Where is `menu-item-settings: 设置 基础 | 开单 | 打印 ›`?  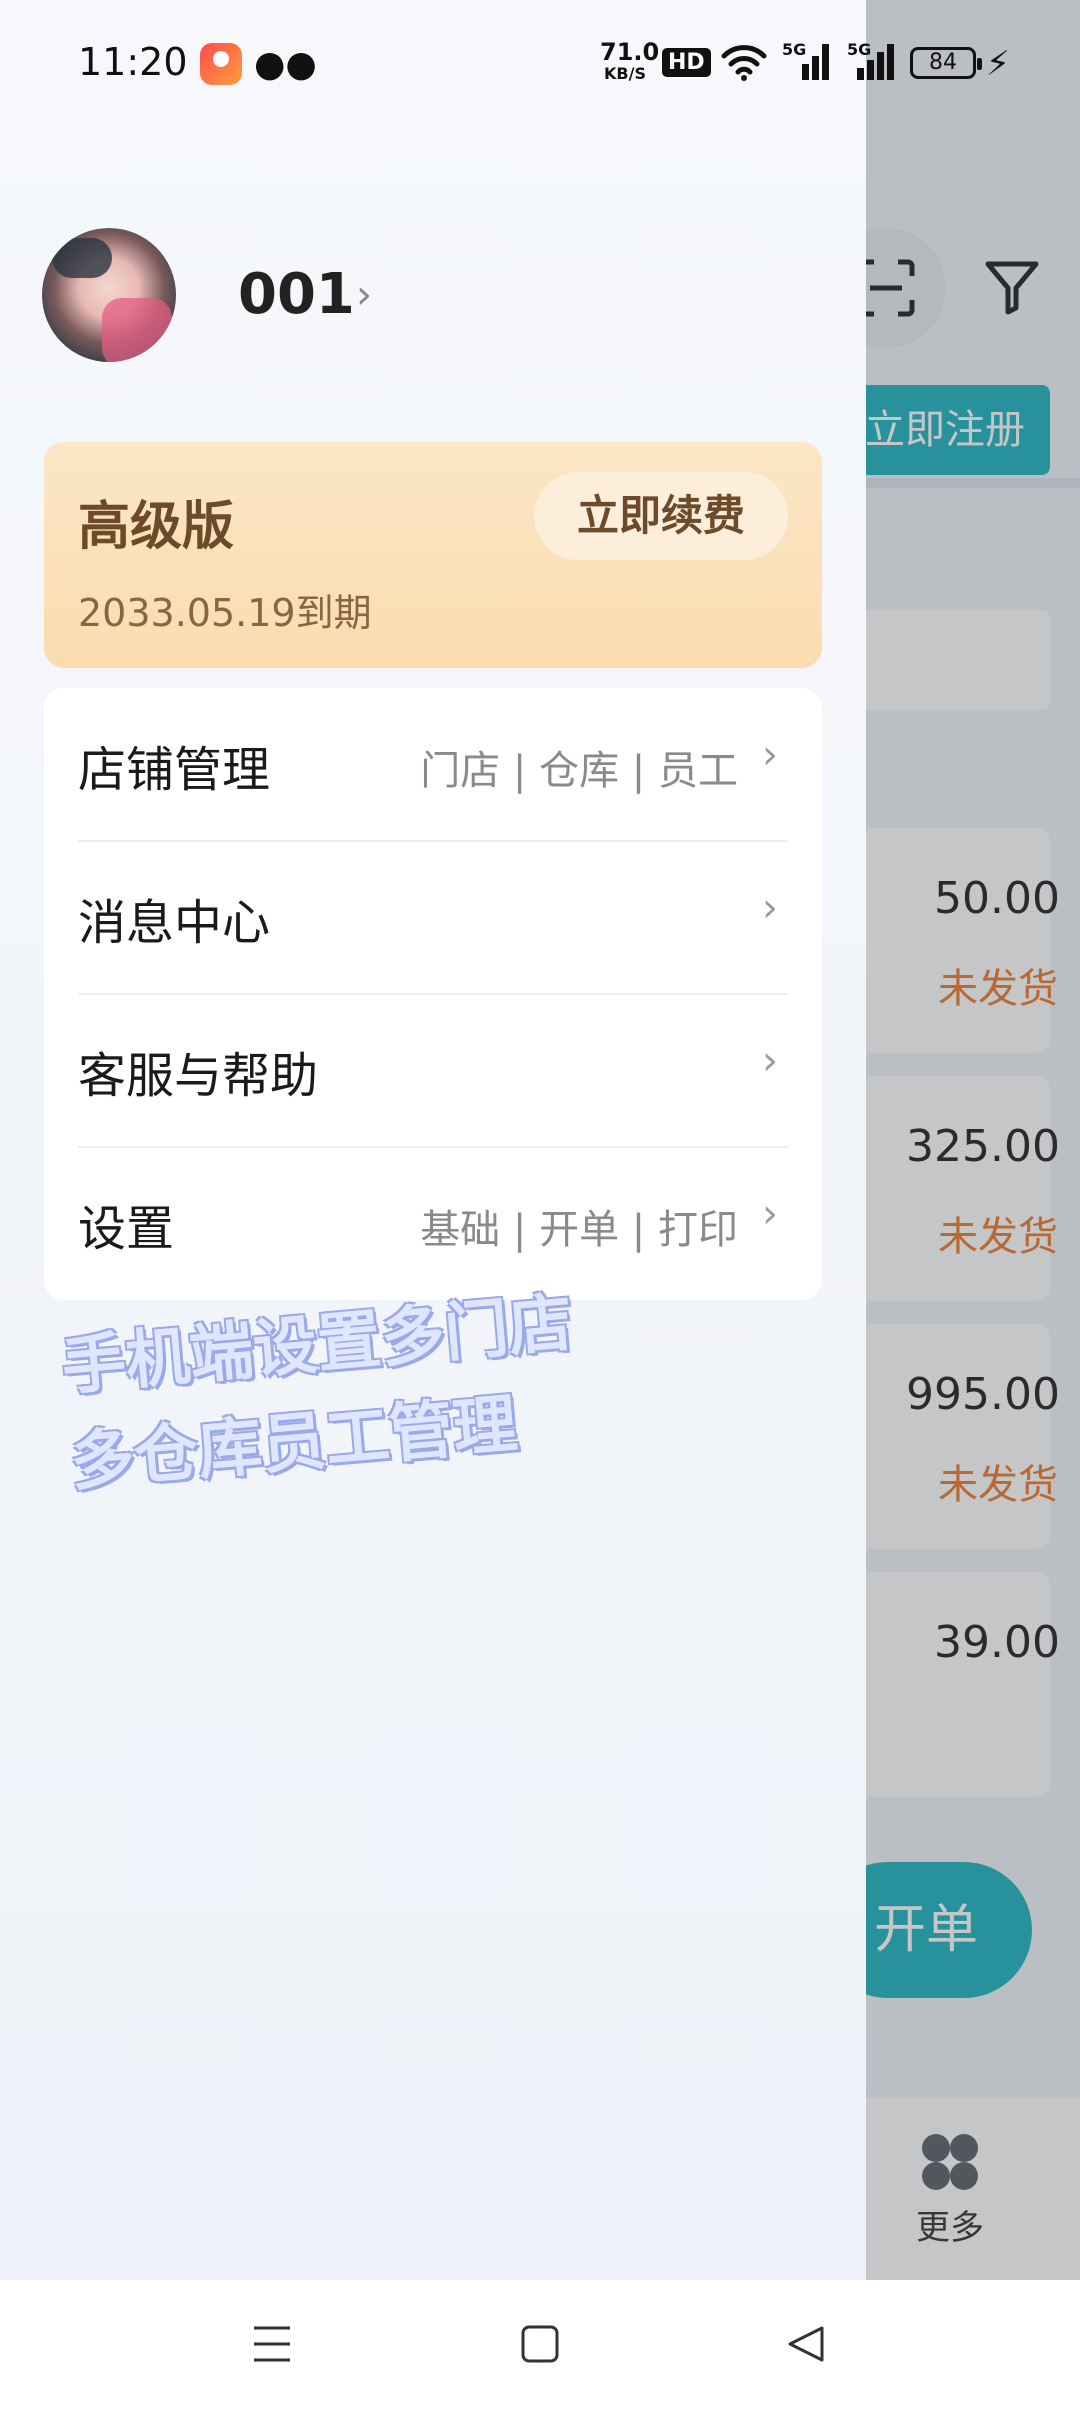 menu-item-settings: 设置 基础 | 开单 | 打印 › is located at coordinates (433, 1223).